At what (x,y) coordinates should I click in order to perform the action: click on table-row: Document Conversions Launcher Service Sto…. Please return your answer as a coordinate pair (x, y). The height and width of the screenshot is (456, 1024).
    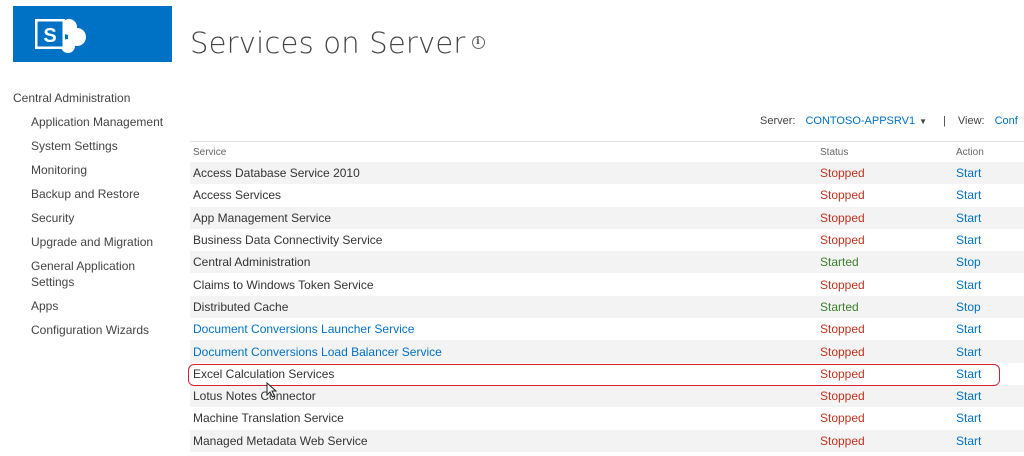
    Looking at the image, I should click on (607, 329).